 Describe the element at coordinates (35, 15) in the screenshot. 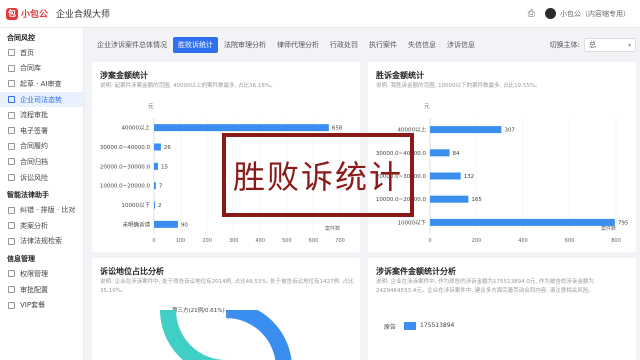

I see `logo-text: 小包公` at that location.